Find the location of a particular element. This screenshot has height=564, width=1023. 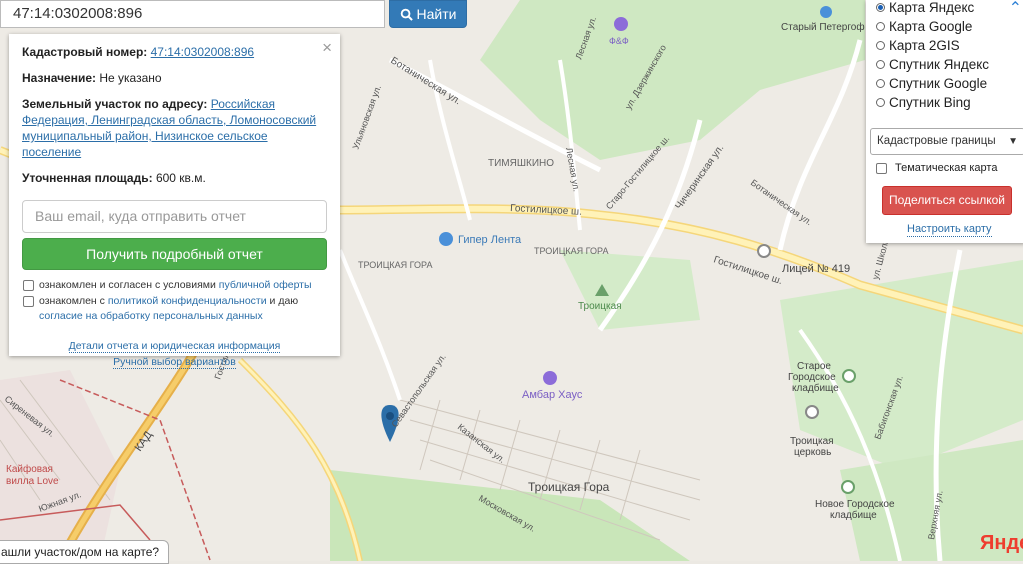

maptype-google-map: Карта Google is located at coordinates (924, 26).